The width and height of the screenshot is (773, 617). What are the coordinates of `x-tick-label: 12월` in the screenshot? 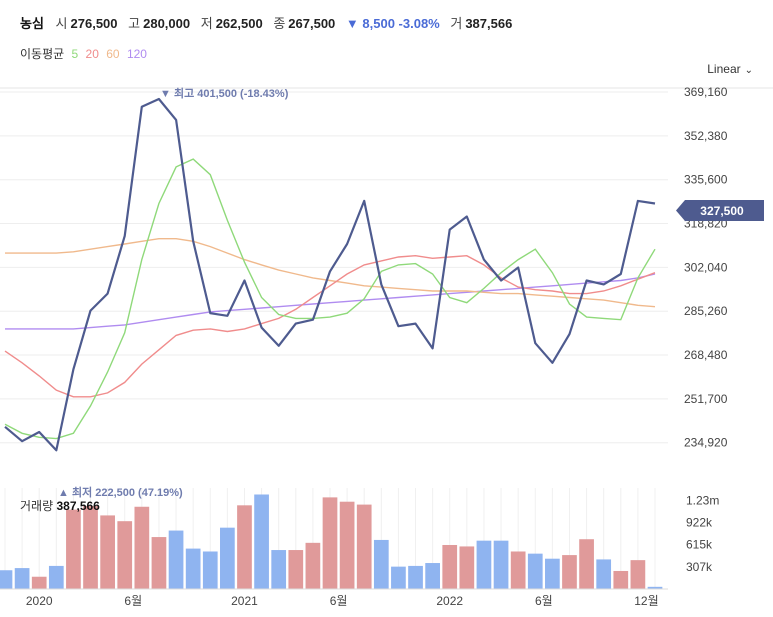 It's located at (646, 601).